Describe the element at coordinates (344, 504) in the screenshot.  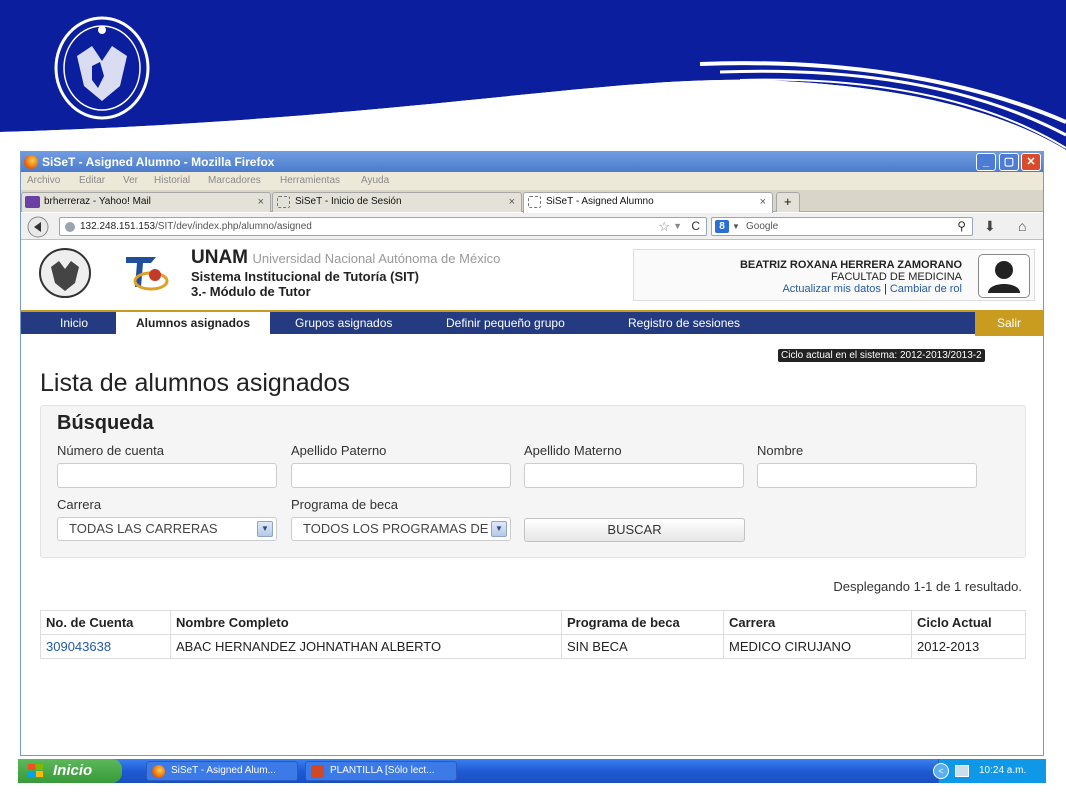
I see `beca-label: Programa de beca` at that location.